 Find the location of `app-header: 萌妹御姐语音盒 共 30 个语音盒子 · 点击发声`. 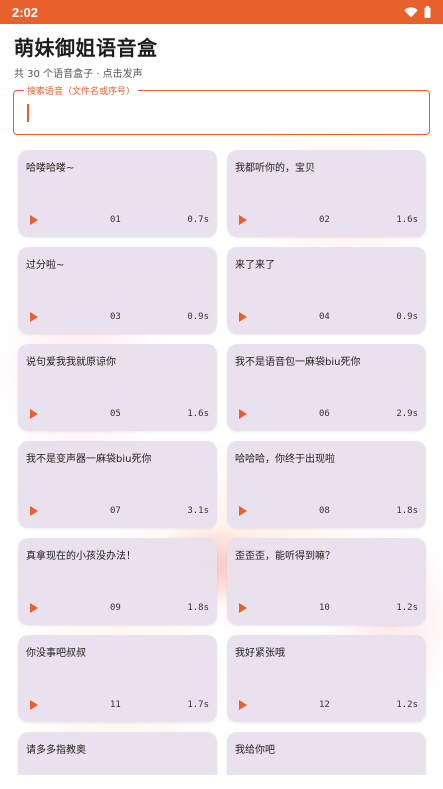

app-header: 萌妹御姐语音盒 共 30 个语音盒子 · 点击发声 is located at coordinates (86, 56).